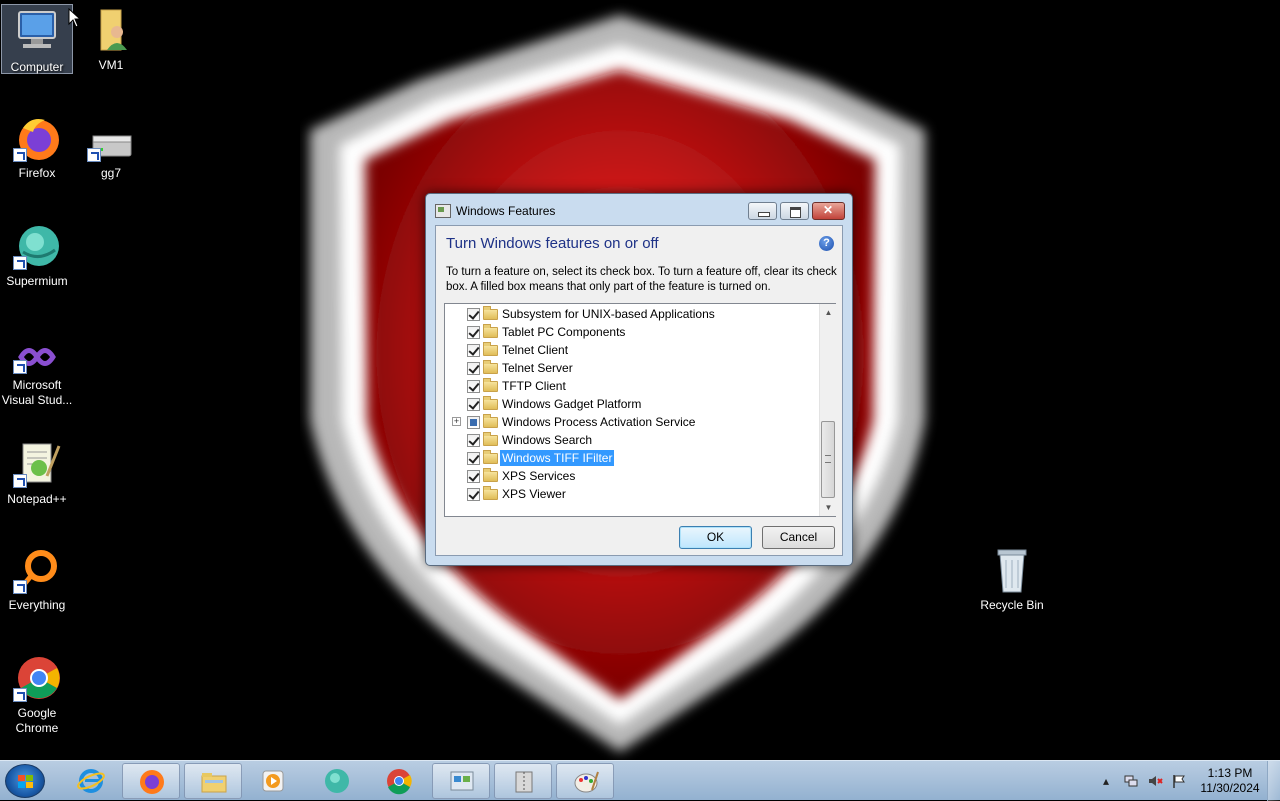  I want to click on desktop-icon-label: Firefox, so click(37, 173).